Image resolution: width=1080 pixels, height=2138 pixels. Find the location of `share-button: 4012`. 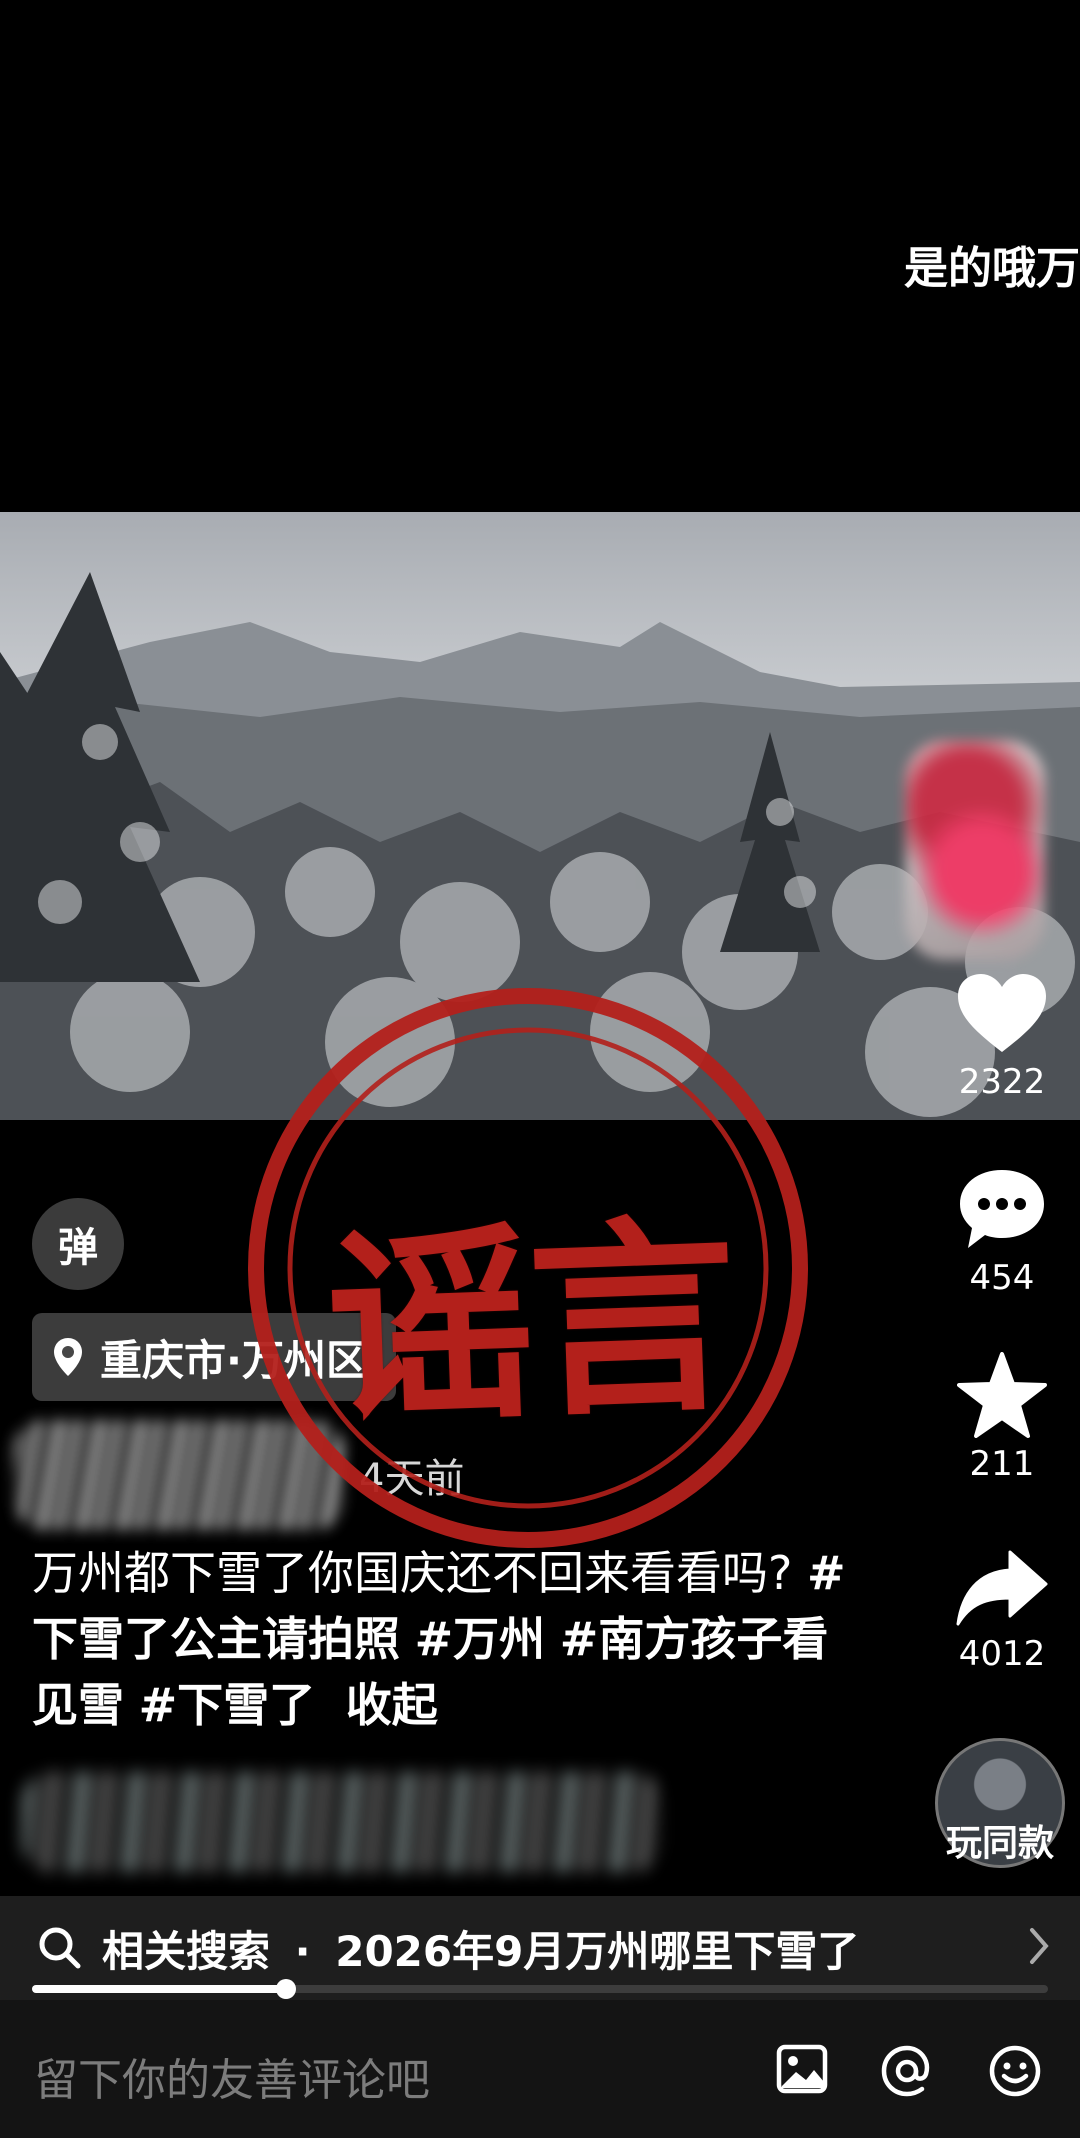

share-button: 4012 is located at coordinates (1002, 1611).